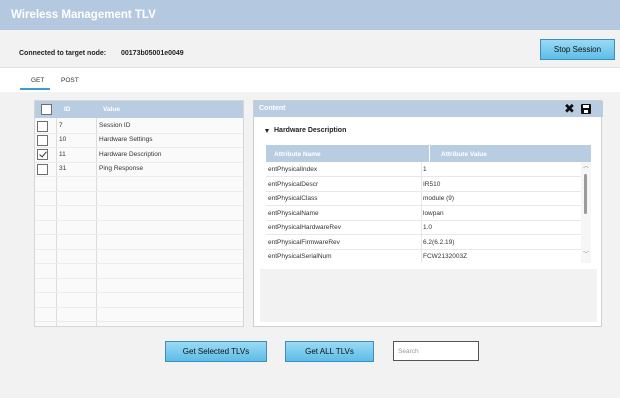  I want to click on attribute-name: entPhysicalFirmwareRev, so click(304, 242).